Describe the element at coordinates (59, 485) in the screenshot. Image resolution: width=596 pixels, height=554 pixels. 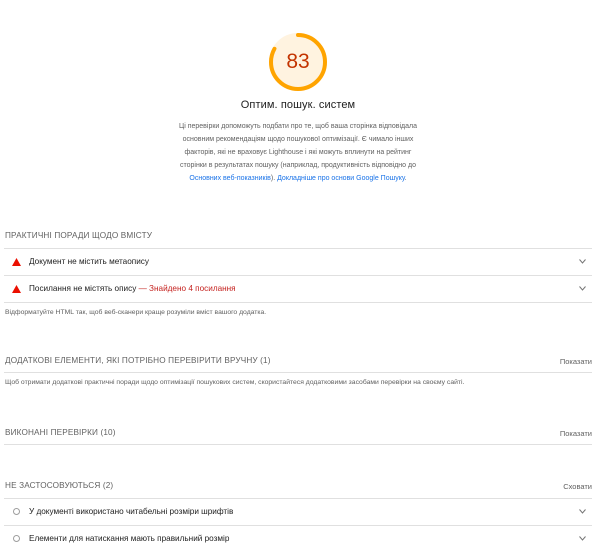
I see `section-title-not-applicable: НЕ ЗАСТОСОВУЮТЬСЯ (2)` at that location.